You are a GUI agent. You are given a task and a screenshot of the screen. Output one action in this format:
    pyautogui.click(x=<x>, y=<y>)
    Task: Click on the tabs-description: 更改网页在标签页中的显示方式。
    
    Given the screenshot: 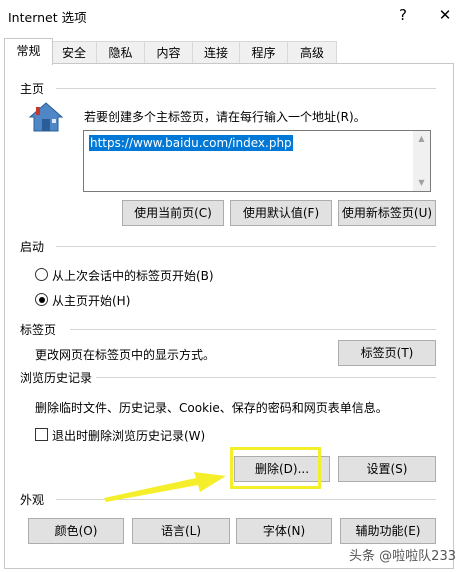 What is the action you would take?
    pyautogui.click(x=125, y=355)
    